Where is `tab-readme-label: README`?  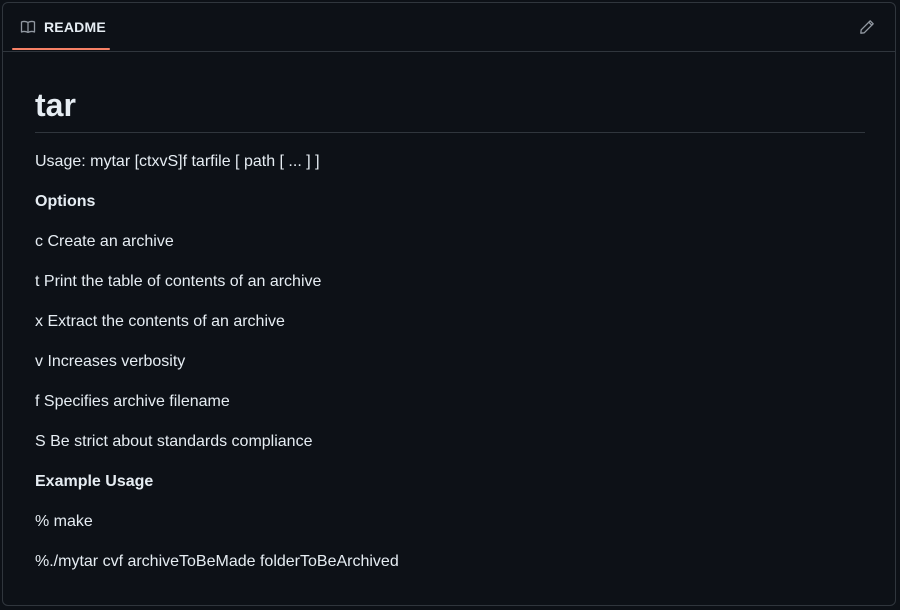
tab-readme-label: README is located at coordinates (75, 27).